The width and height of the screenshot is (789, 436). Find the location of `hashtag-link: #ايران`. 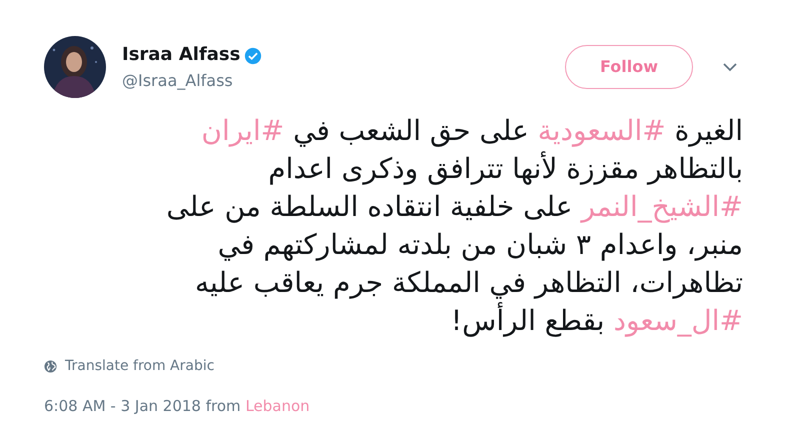

hashtag-link: #ايران is located at coordinates (242, 130).